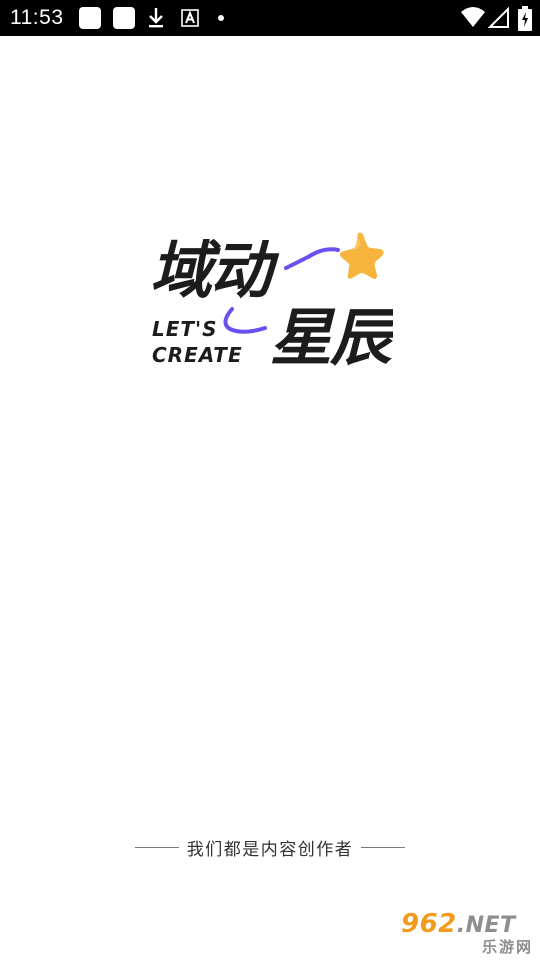 The width and height of the screenshot is (540, 960). I want to click on watermark-subtitle: 乐游网, so click(507, 947).